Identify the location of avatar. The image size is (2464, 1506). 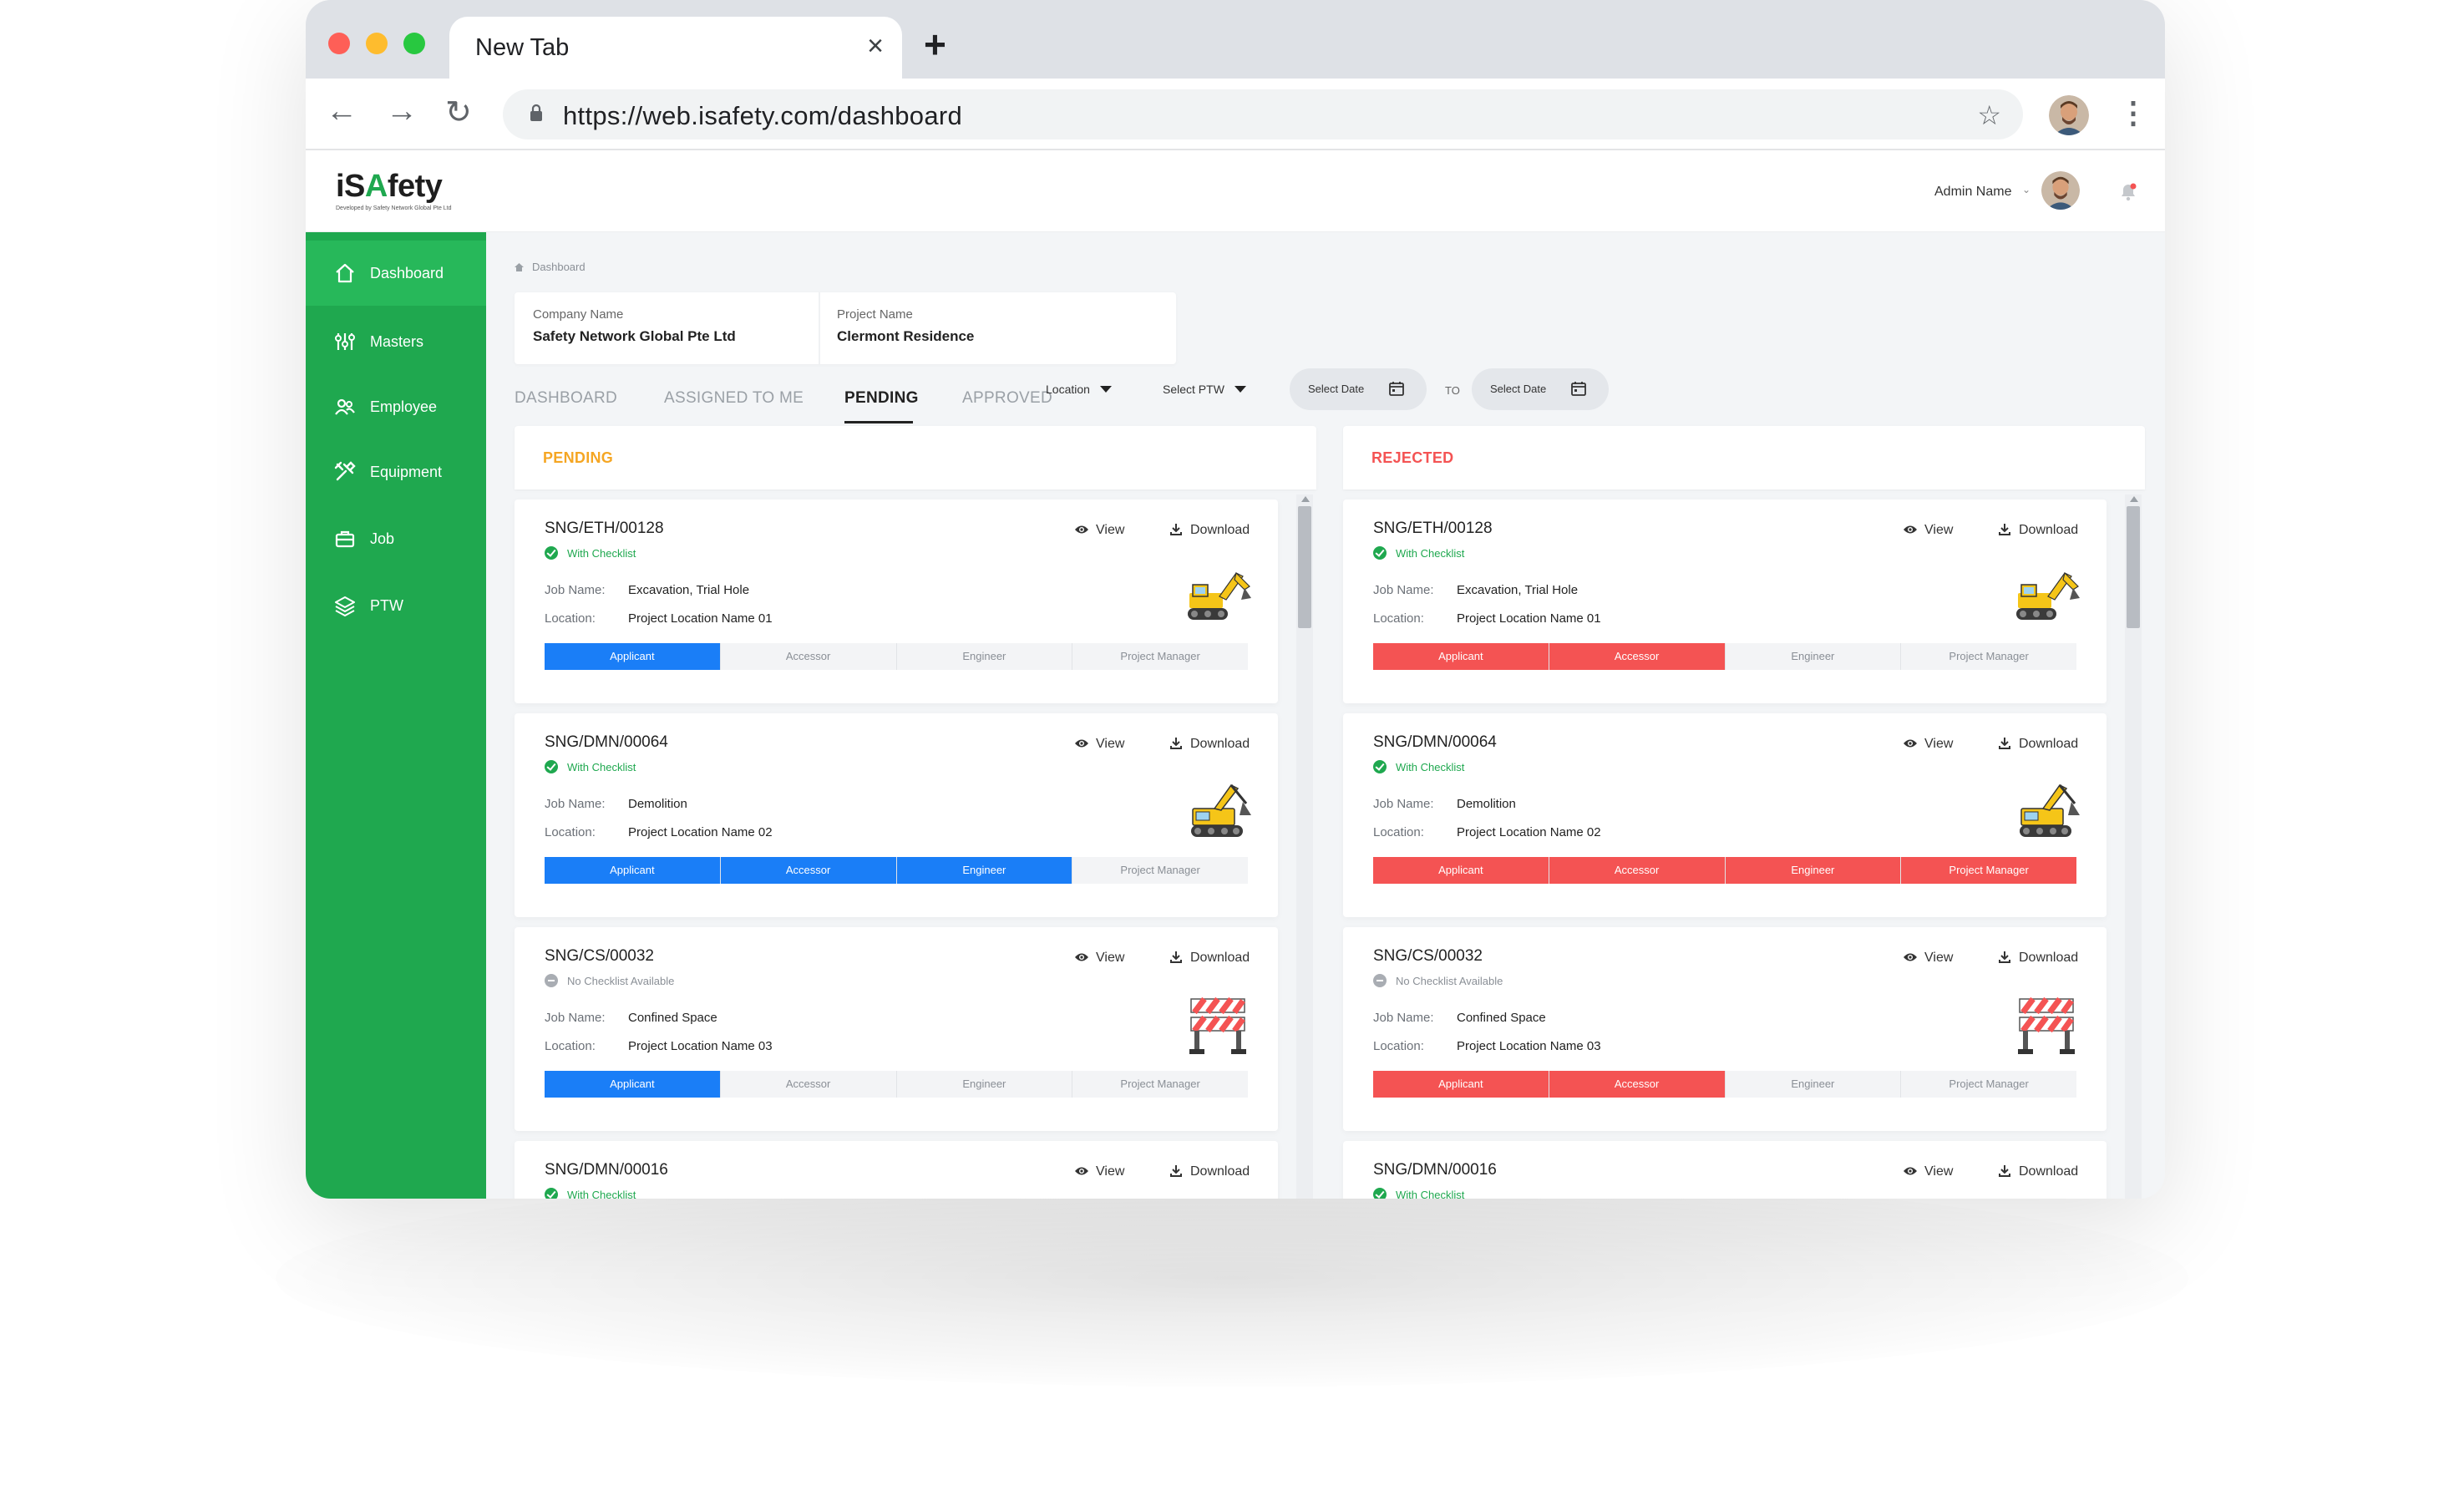
(2060, 191).